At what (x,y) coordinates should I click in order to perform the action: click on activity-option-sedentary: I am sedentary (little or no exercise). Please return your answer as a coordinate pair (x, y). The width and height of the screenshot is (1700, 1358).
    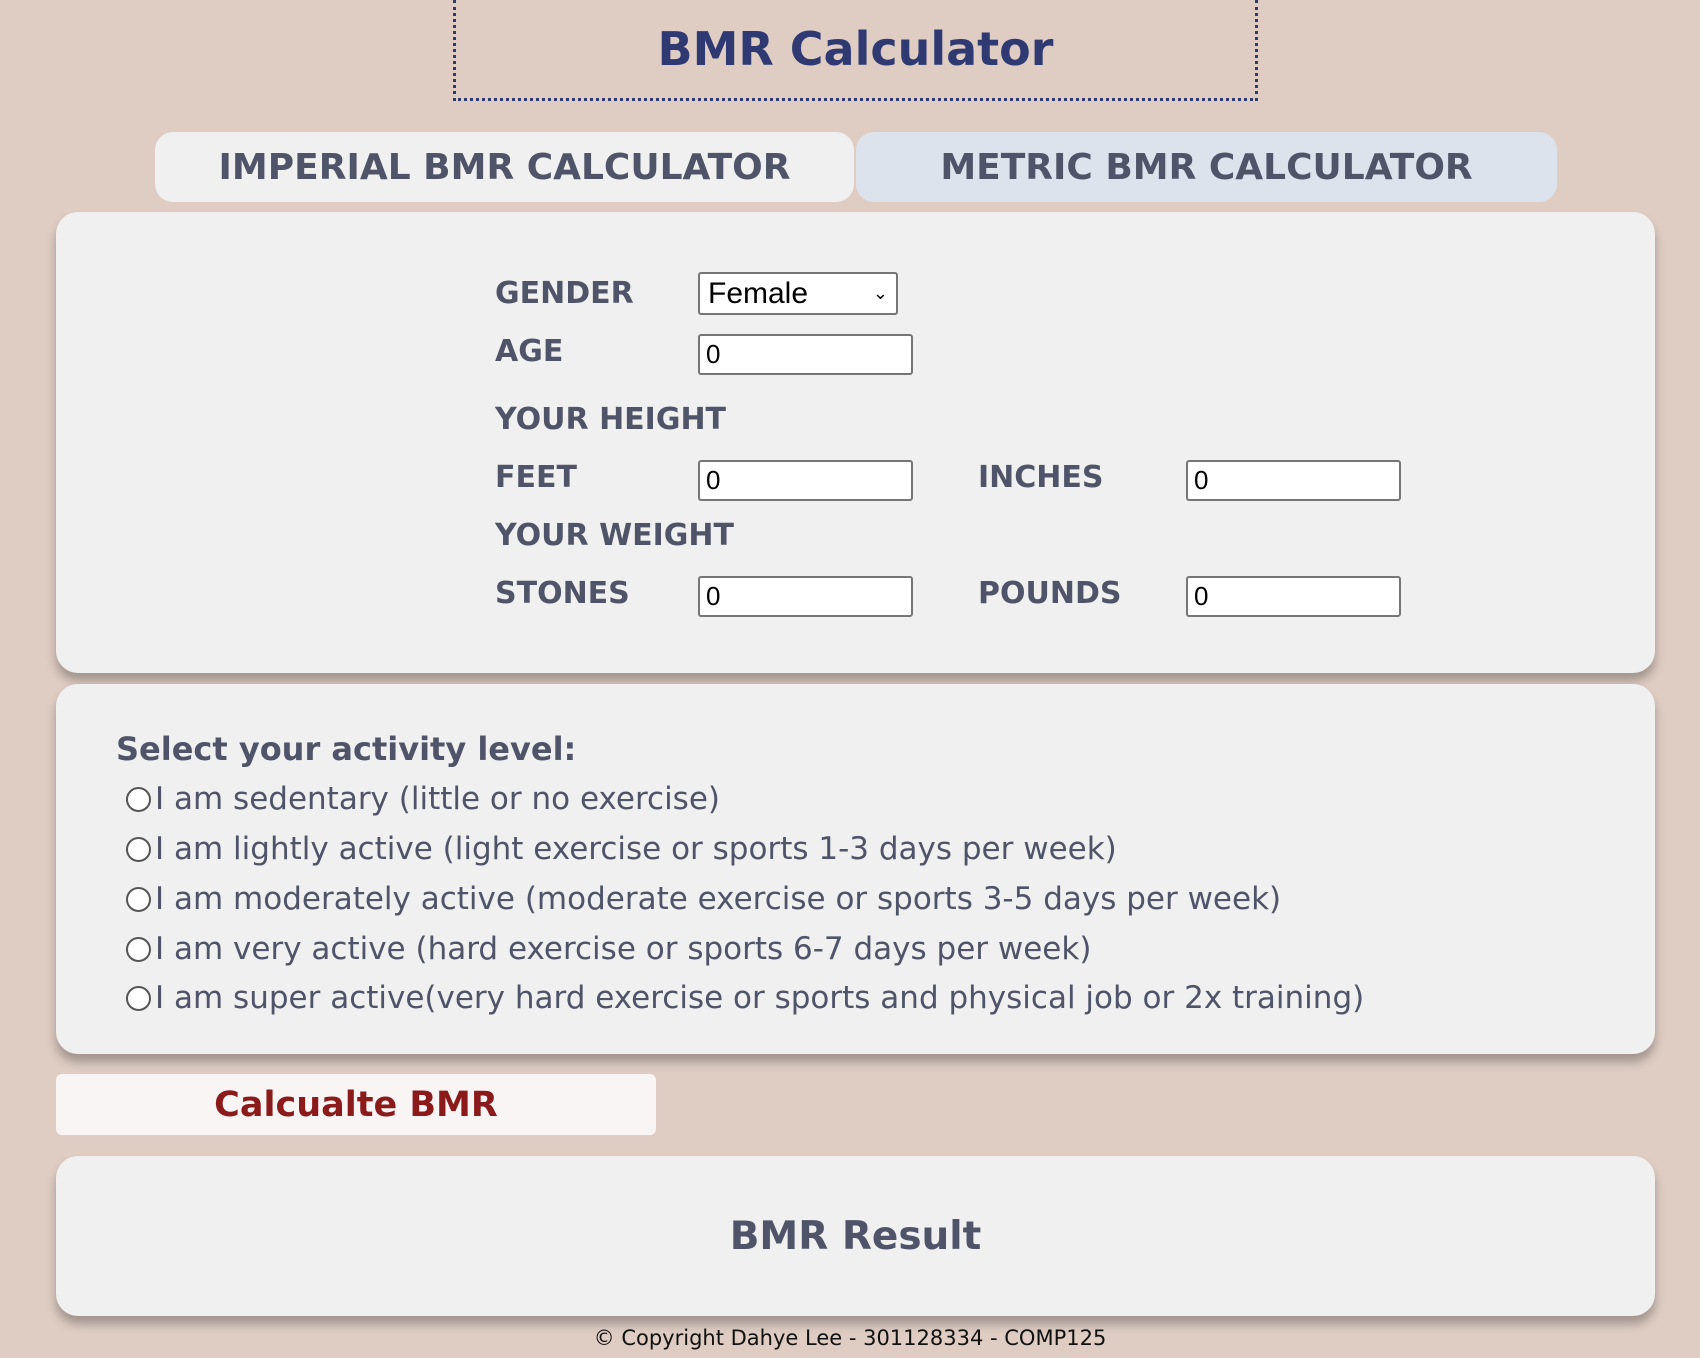
    Looking at the image, I should click on (423, 799).